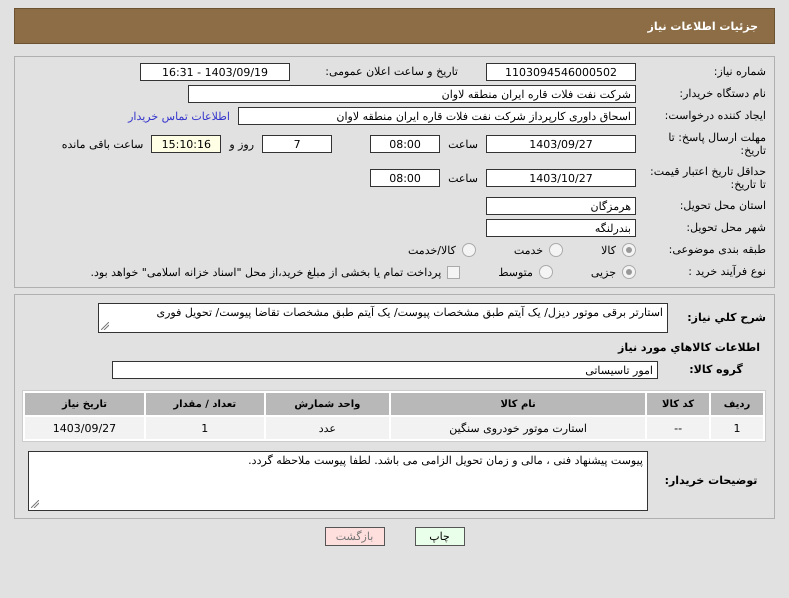 The image size is (789, 598). Describe the element at coordinates (328, 404) in the screenshot. I see `column-header: واحد شمارش` at that location.